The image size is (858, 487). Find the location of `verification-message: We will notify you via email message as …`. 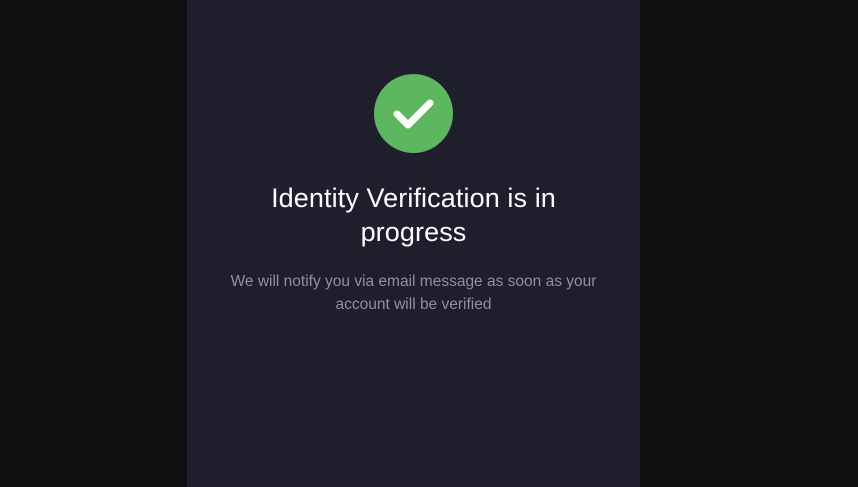

verification-message: We will notify you via email message as … is located at coordinates (413, 293).